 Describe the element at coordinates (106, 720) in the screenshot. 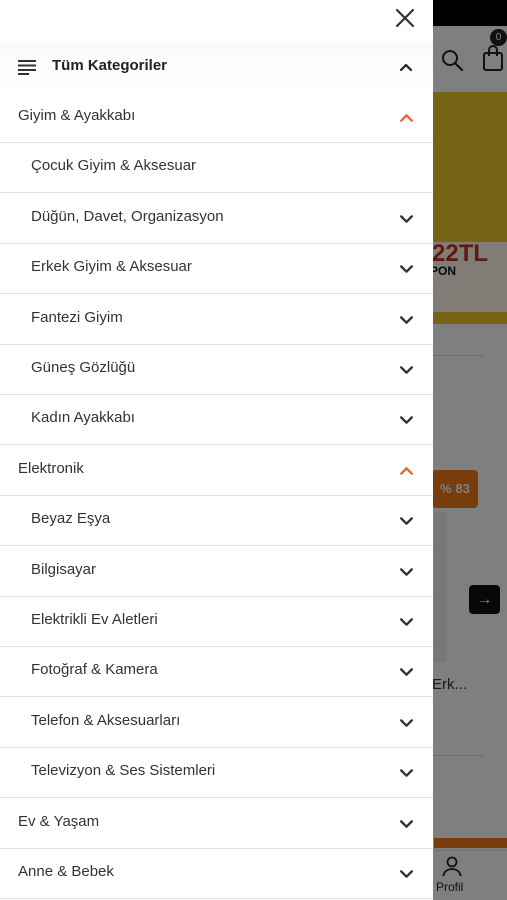

I see `subcategory-label: Telefon & Aksesuarları` at that location.